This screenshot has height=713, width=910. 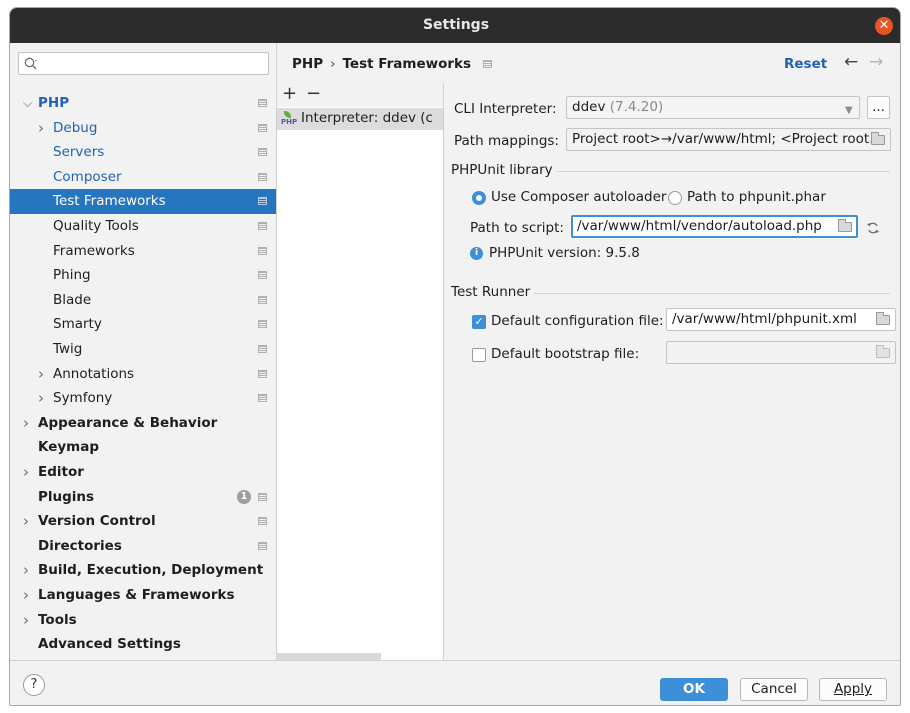 I want to click on add-interpreter-button: +, so click(x=289, y=93).